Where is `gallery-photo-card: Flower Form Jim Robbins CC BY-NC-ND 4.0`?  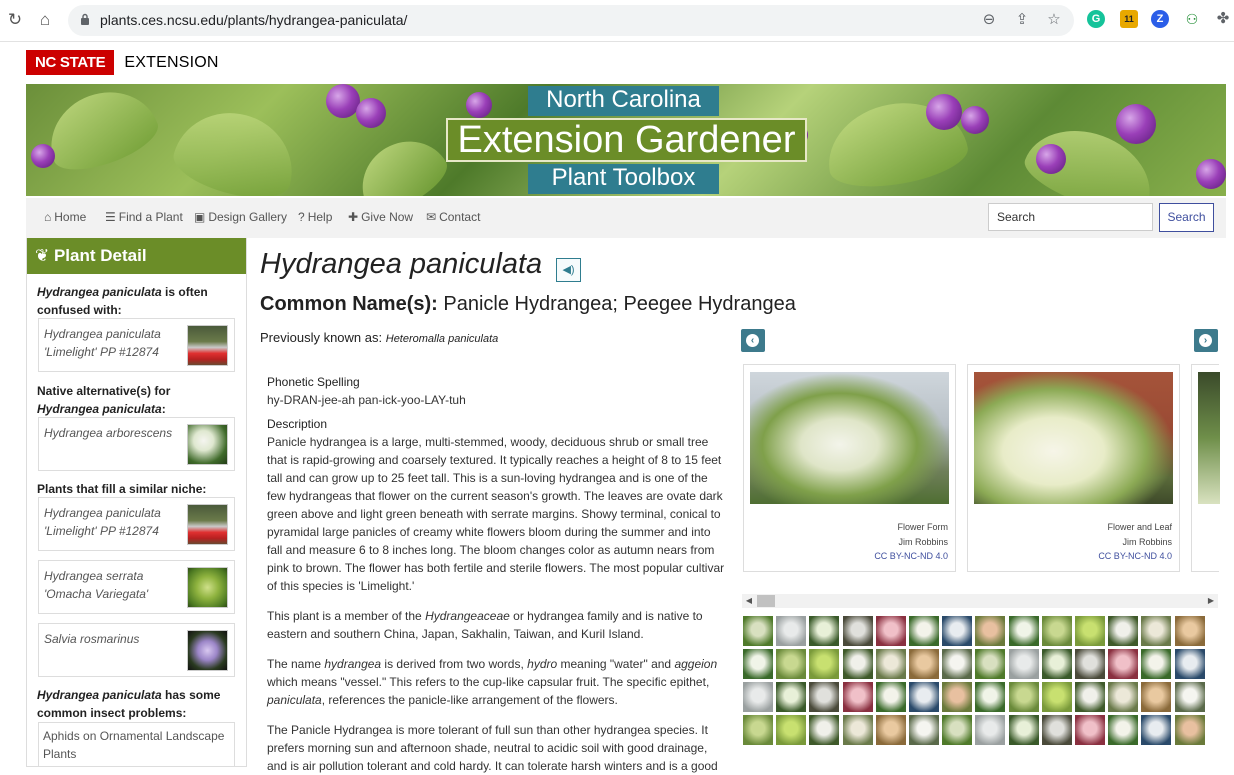
gallery-photo-card: Flower Form Jim Robbins CC BY-NC-ND 4.0 is located at coordinates (849, 468).